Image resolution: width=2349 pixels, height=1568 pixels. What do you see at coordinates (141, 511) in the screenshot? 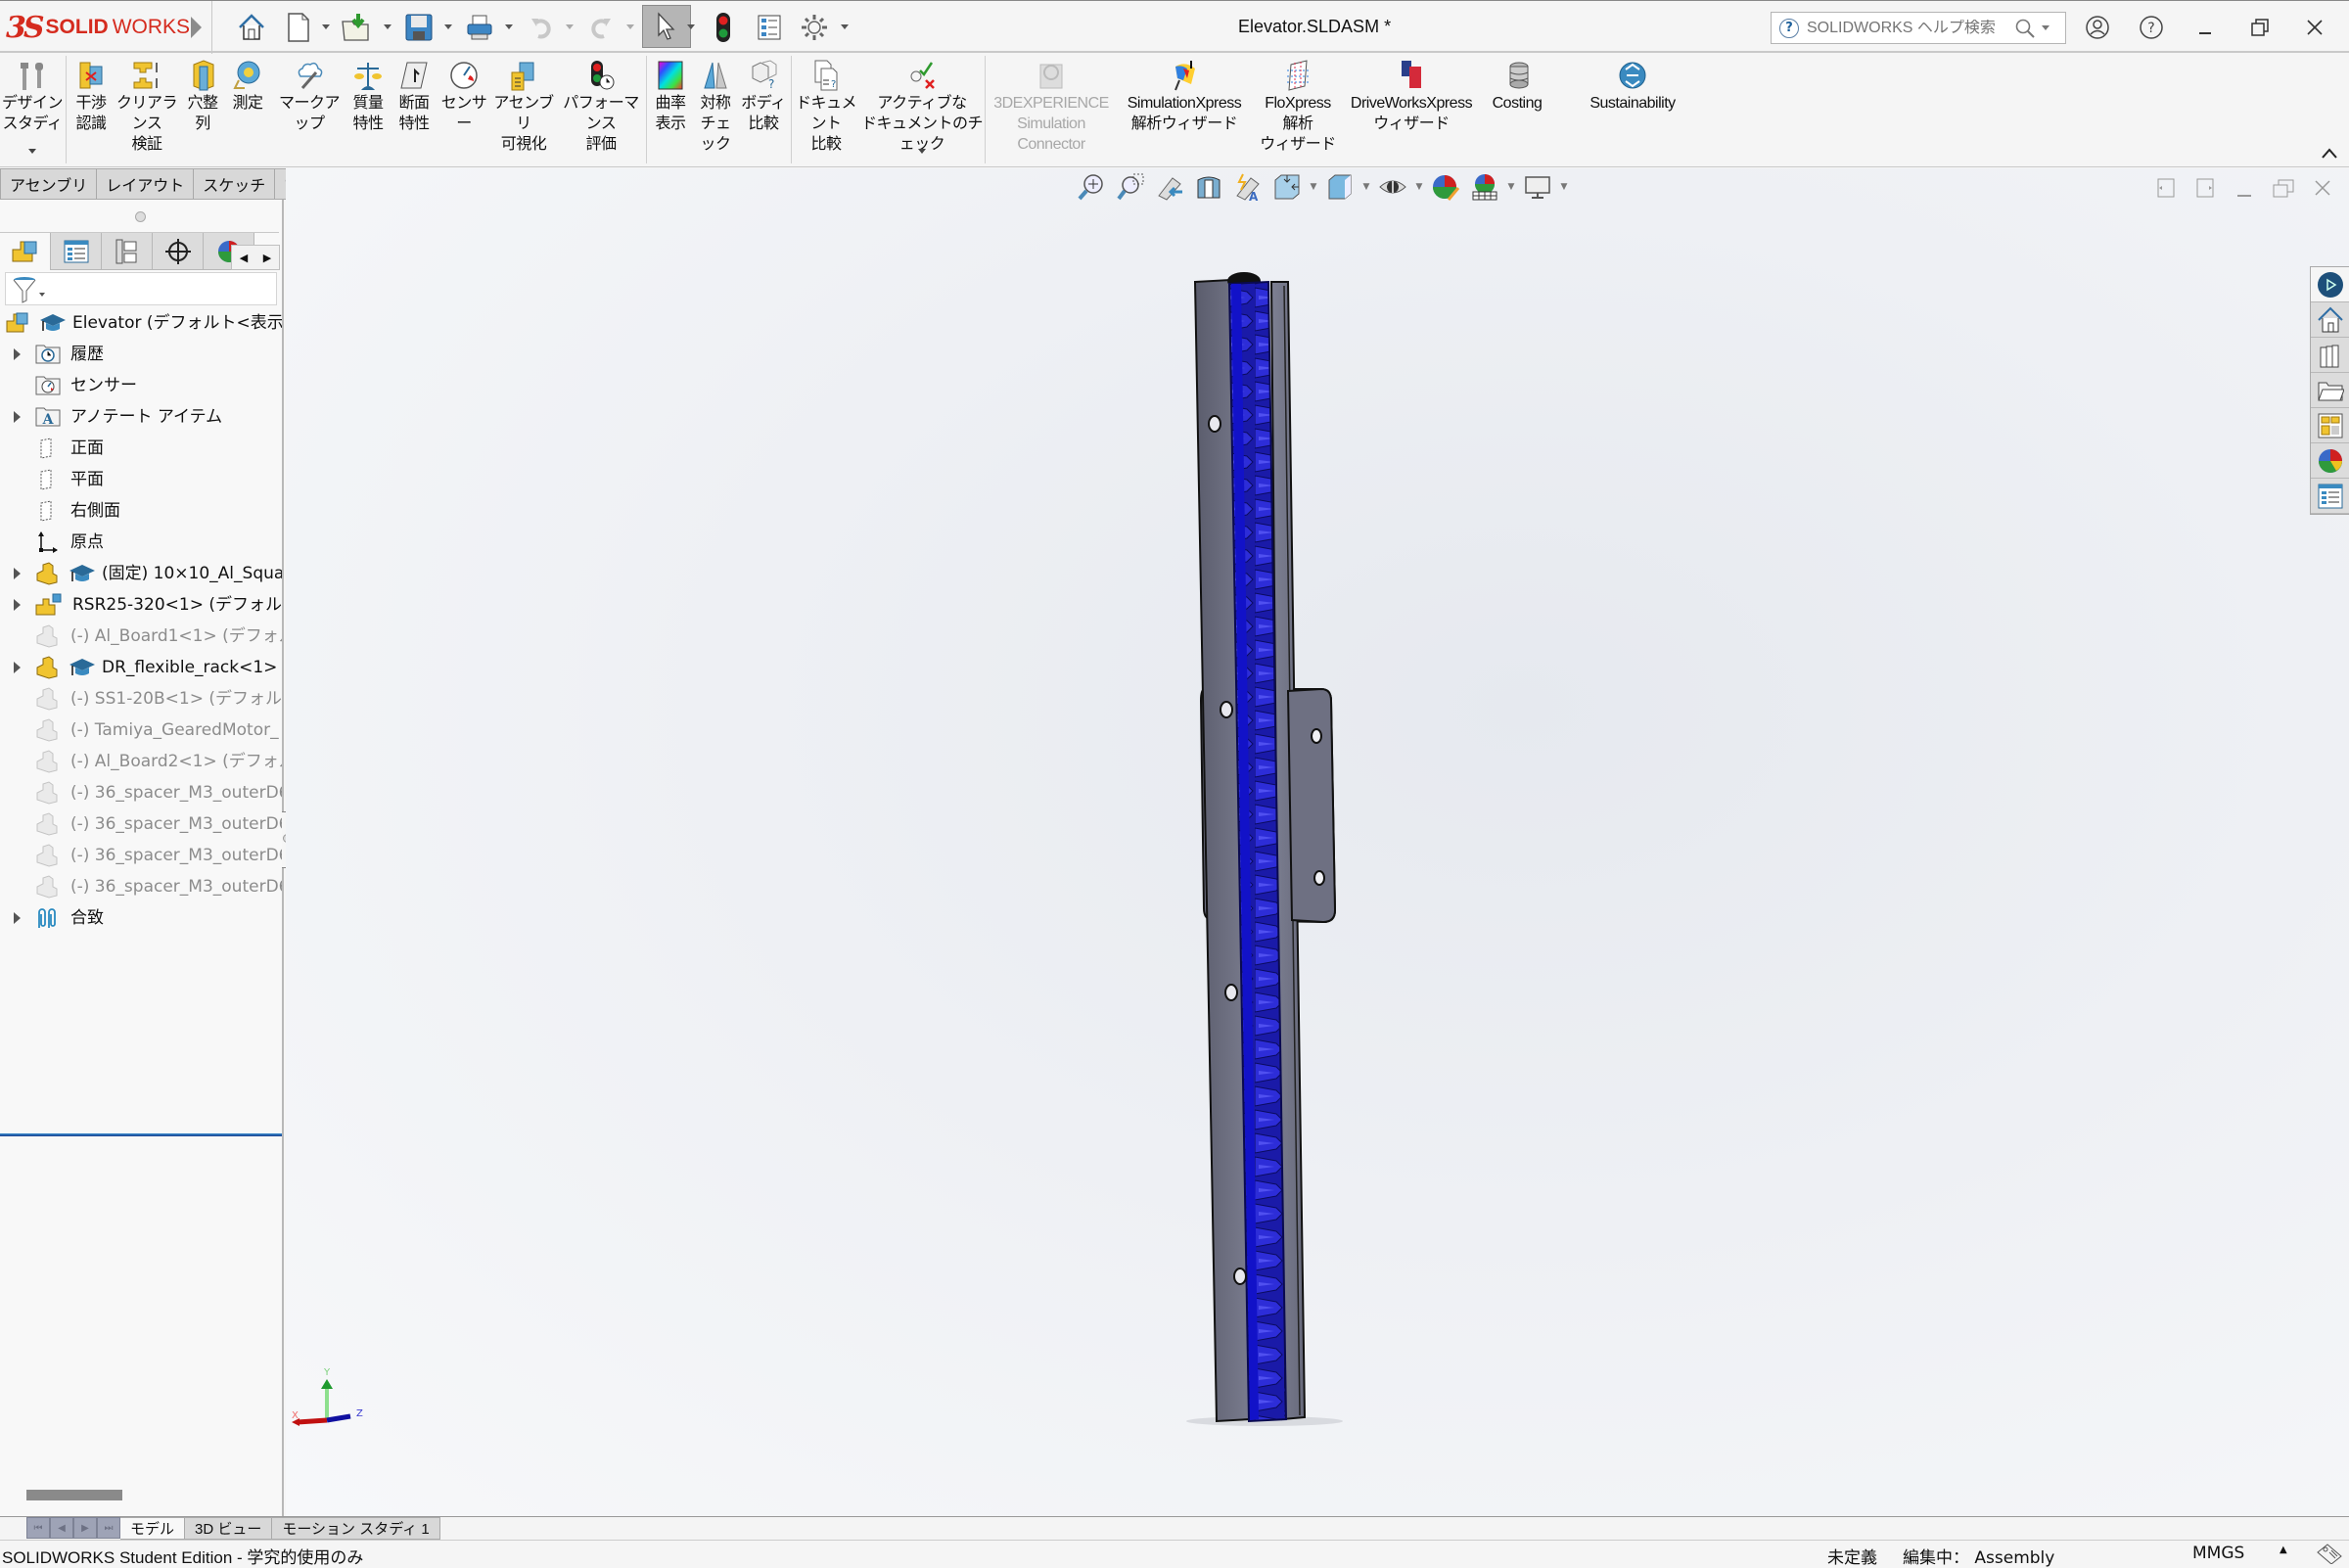
I see `tree-node: 右側面` at bounding box center [141, 511].